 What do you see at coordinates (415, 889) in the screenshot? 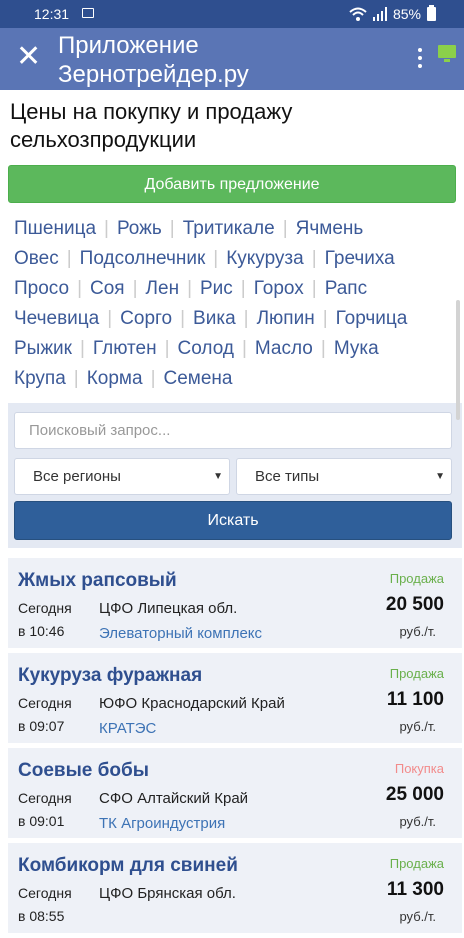
I see `listing-price: 11 300` at bounding box center [415, 889].